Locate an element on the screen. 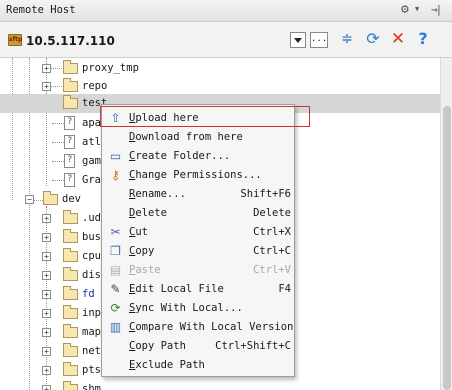  tree-label: Gra is located at coordinates (91, 180).